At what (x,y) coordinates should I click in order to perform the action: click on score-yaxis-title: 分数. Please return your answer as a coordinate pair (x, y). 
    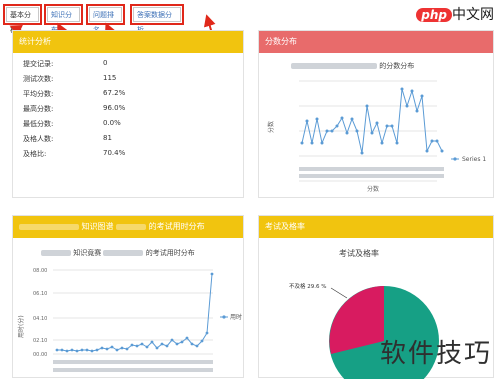
    Looking at the image, I should click on (271, 127).